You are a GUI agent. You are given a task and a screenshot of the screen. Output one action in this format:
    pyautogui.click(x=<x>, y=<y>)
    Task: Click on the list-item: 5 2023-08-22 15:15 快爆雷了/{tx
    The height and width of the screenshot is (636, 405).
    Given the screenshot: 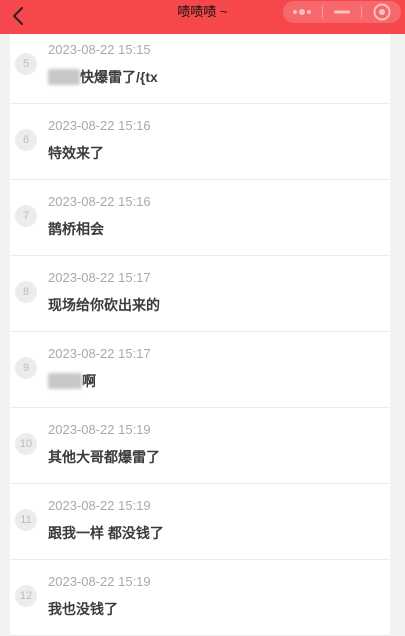 What is the action you would take?
    pyautogui.click(x=200, y=69)
    